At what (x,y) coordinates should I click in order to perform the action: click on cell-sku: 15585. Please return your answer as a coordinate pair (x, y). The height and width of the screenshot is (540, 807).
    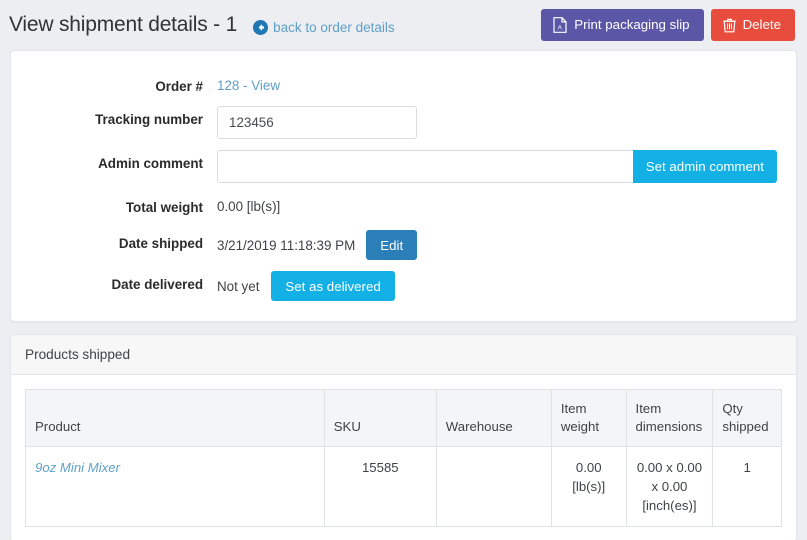
    Looking at the image, I should click on (380, 486).